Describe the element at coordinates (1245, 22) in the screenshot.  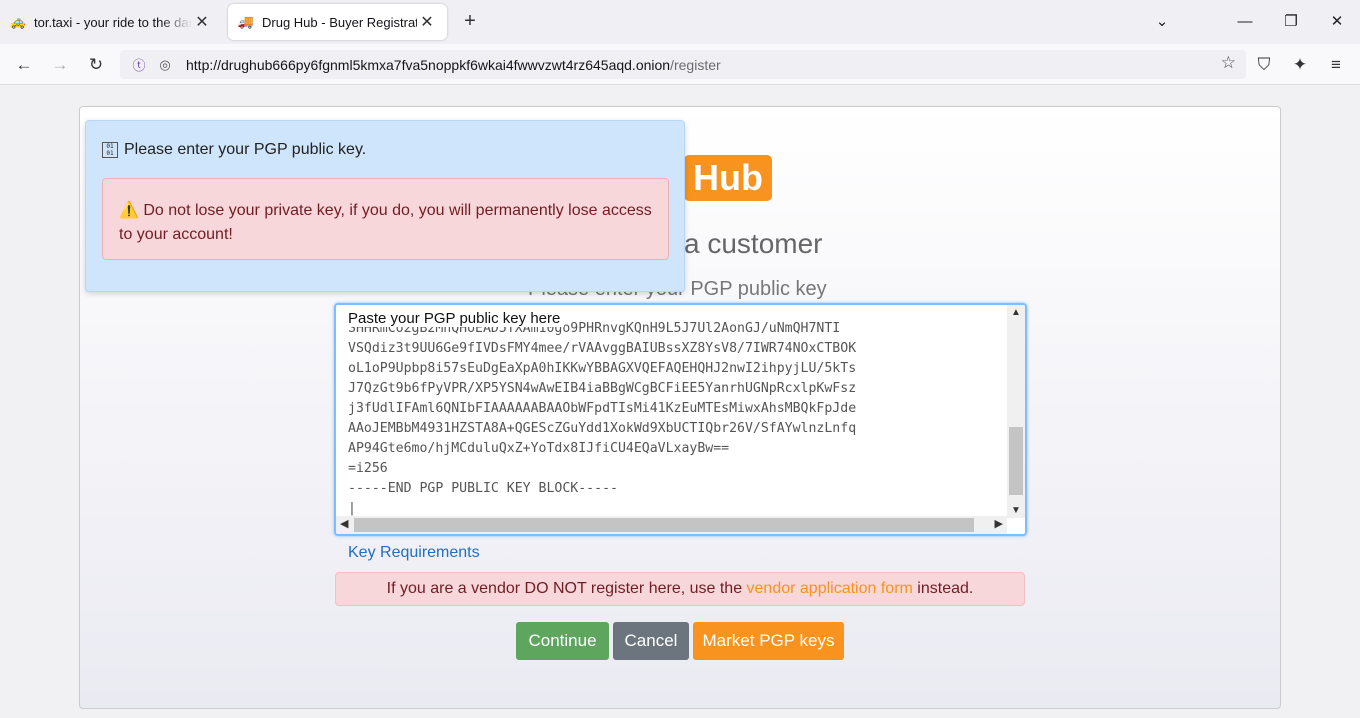
I see `minimize-icon: —` at that location.